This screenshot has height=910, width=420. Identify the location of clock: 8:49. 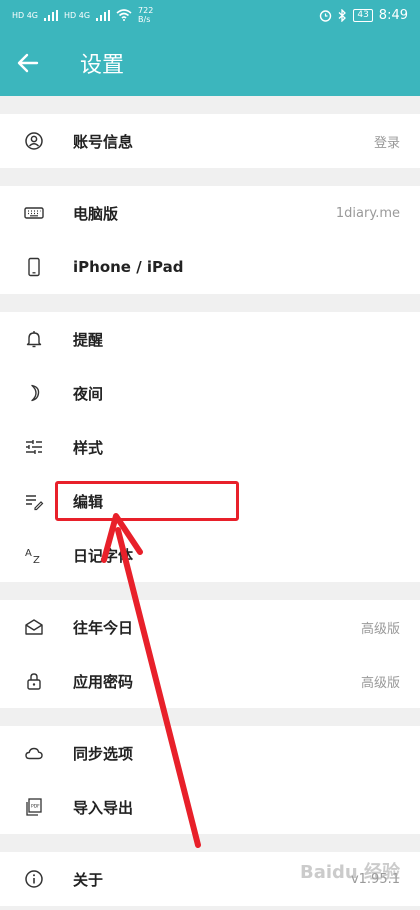
(393, 15).